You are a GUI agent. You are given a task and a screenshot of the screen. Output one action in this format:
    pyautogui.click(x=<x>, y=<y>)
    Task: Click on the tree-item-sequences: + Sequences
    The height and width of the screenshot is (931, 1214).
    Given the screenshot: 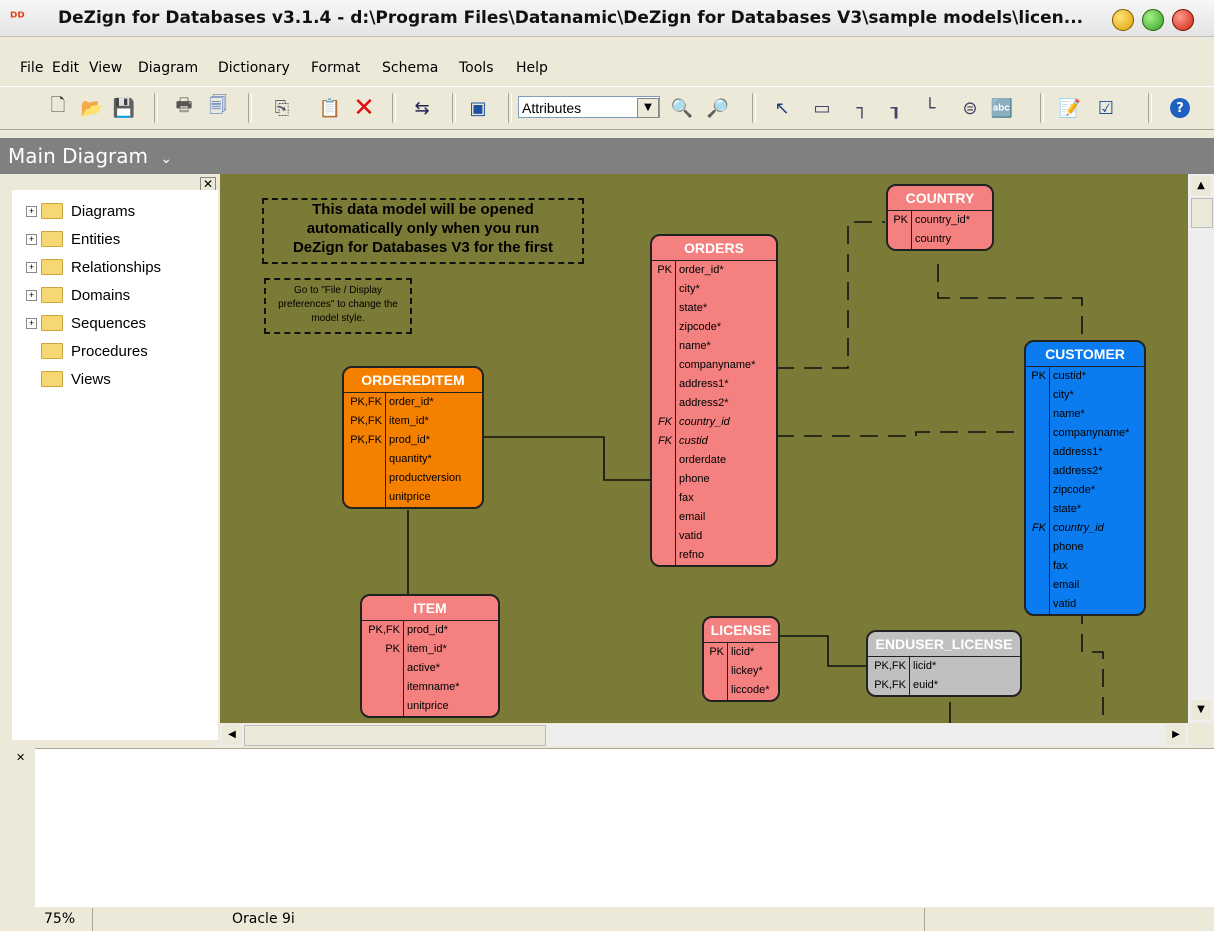 What is the action you would take?
    pyautogui.click(x=86, y=323)
    